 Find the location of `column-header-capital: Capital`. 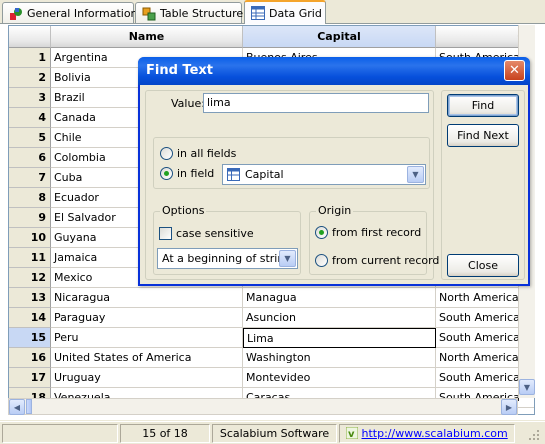

column-header-capital: Capital is located at coordinates (339, 37).